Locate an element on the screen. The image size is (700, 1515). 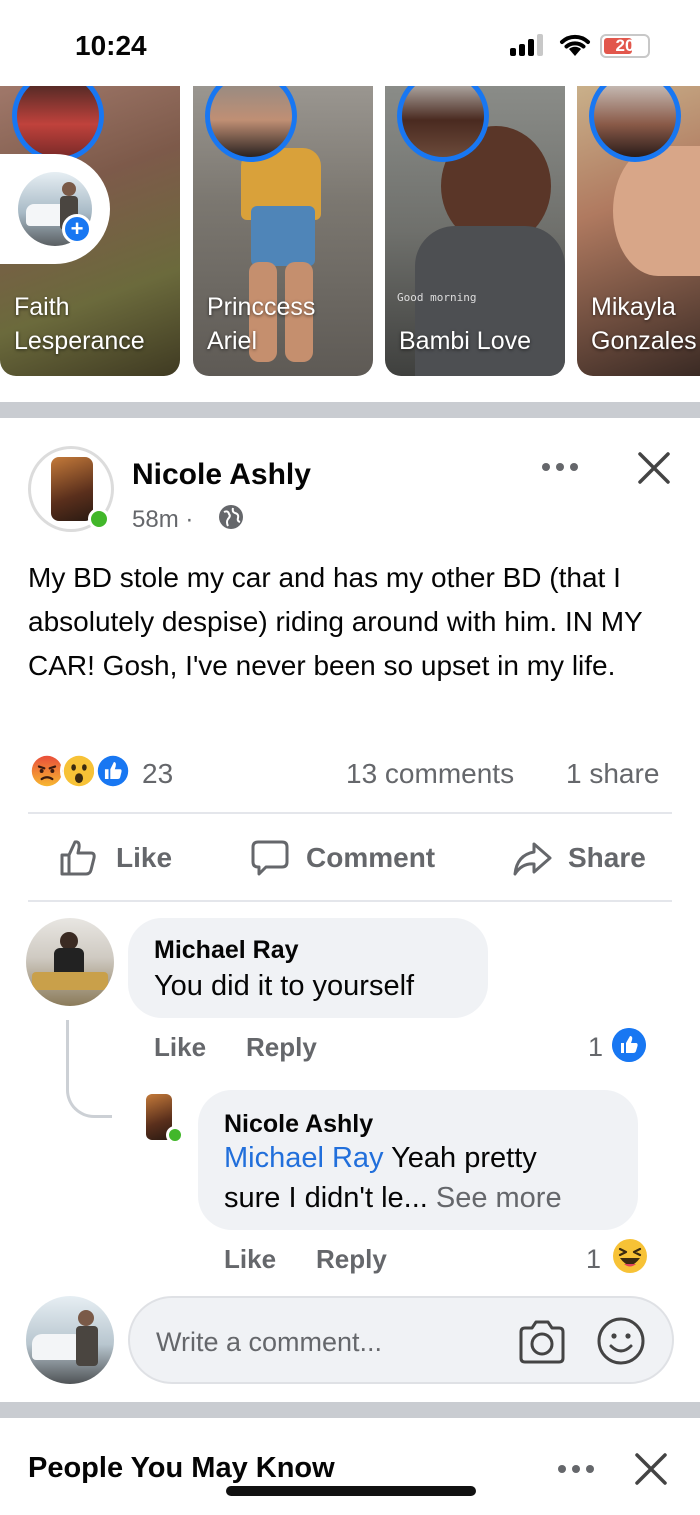
like-button: Like is located at coordinates (123, 860).